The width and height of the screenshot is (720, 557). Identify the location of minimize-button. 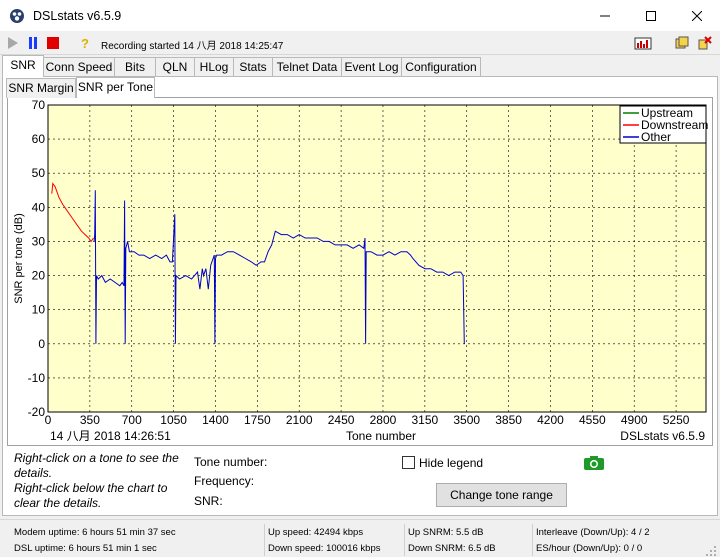
(605, 15).